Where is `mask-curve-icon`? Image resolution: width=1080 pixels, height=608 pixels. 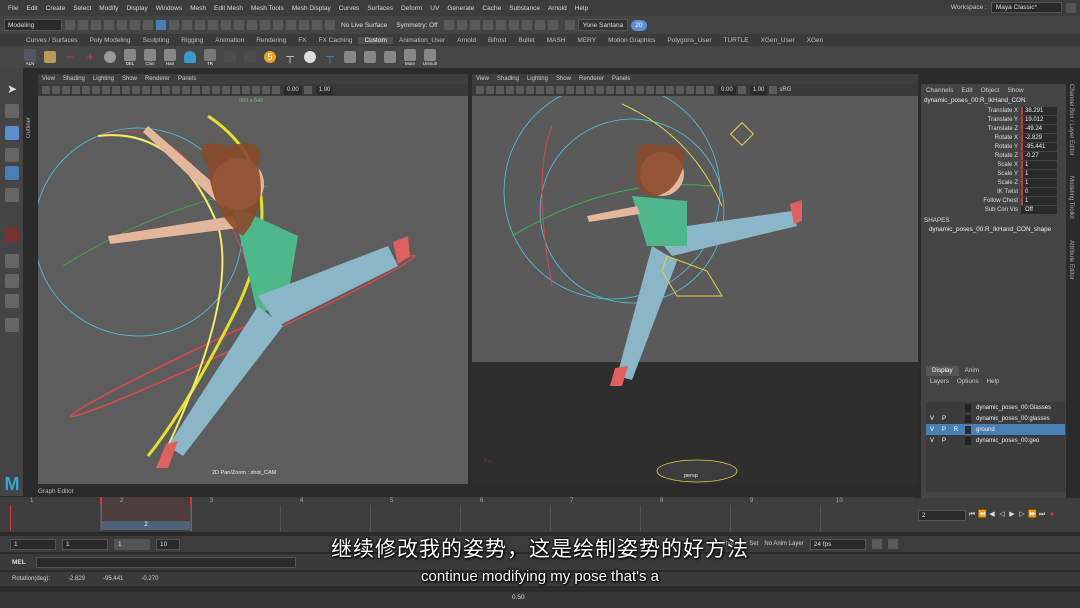
mask-curve-icon is located at coordinates (200, 25).